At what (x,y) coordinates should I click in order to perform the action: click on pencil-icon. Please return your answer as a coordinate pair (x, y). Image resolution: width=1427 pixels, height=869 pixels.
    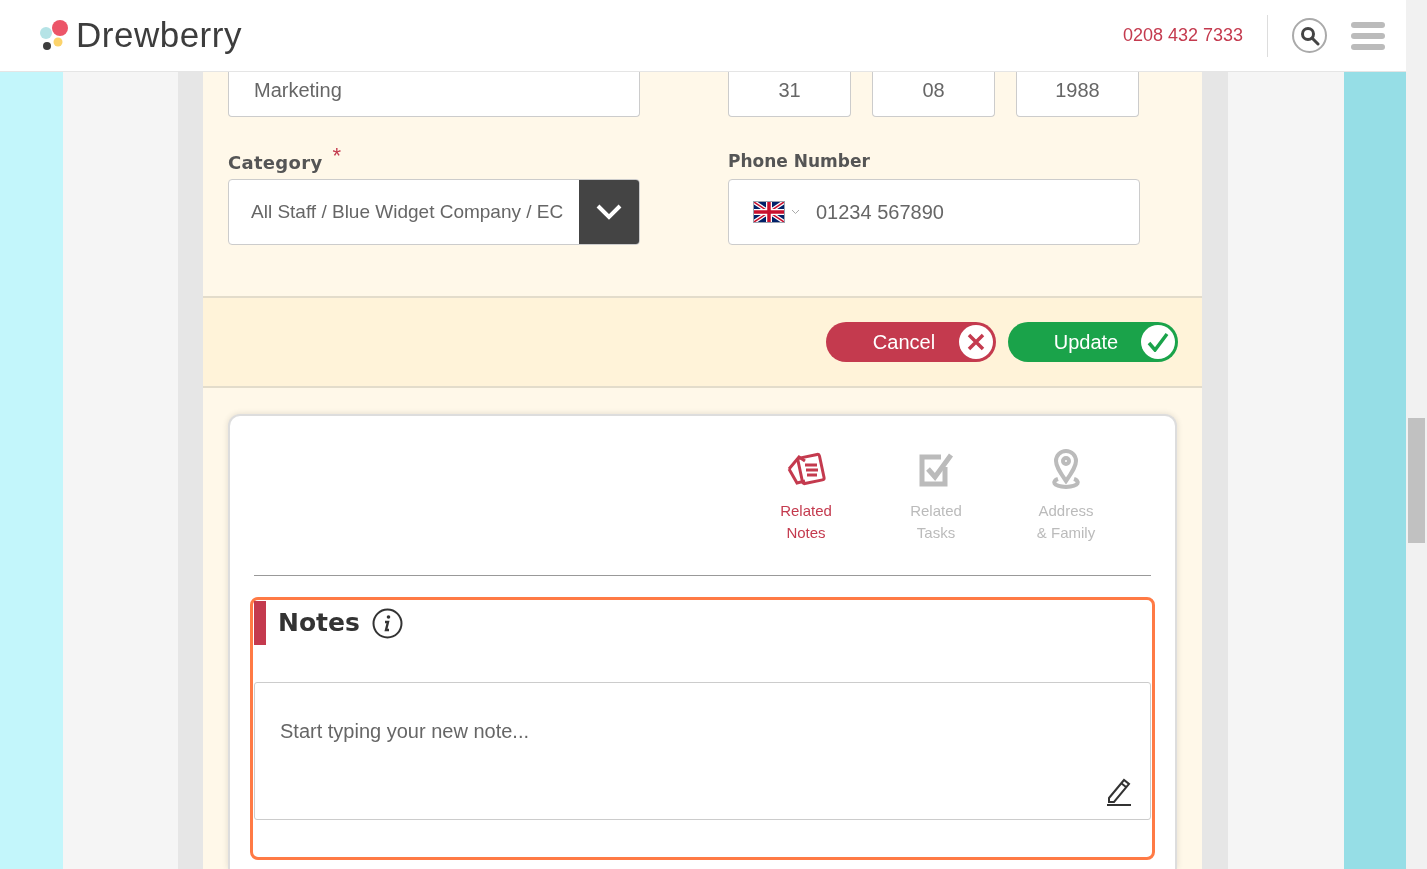
    Looking at the image, I should click on (1119, 791).